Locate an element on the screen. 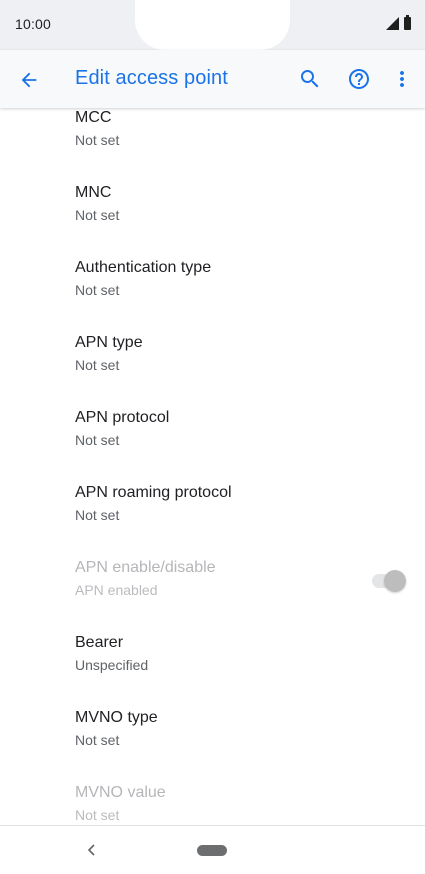 The image size is (425, 874). help-icon is located at coordinates (359, 79).